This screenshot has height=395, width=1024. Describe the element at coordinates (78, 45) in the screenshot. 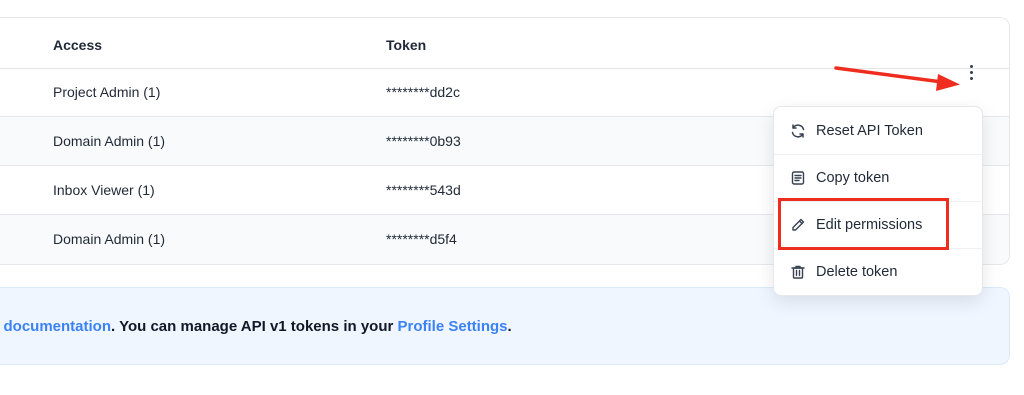

I see `header-access: Access` at that location.